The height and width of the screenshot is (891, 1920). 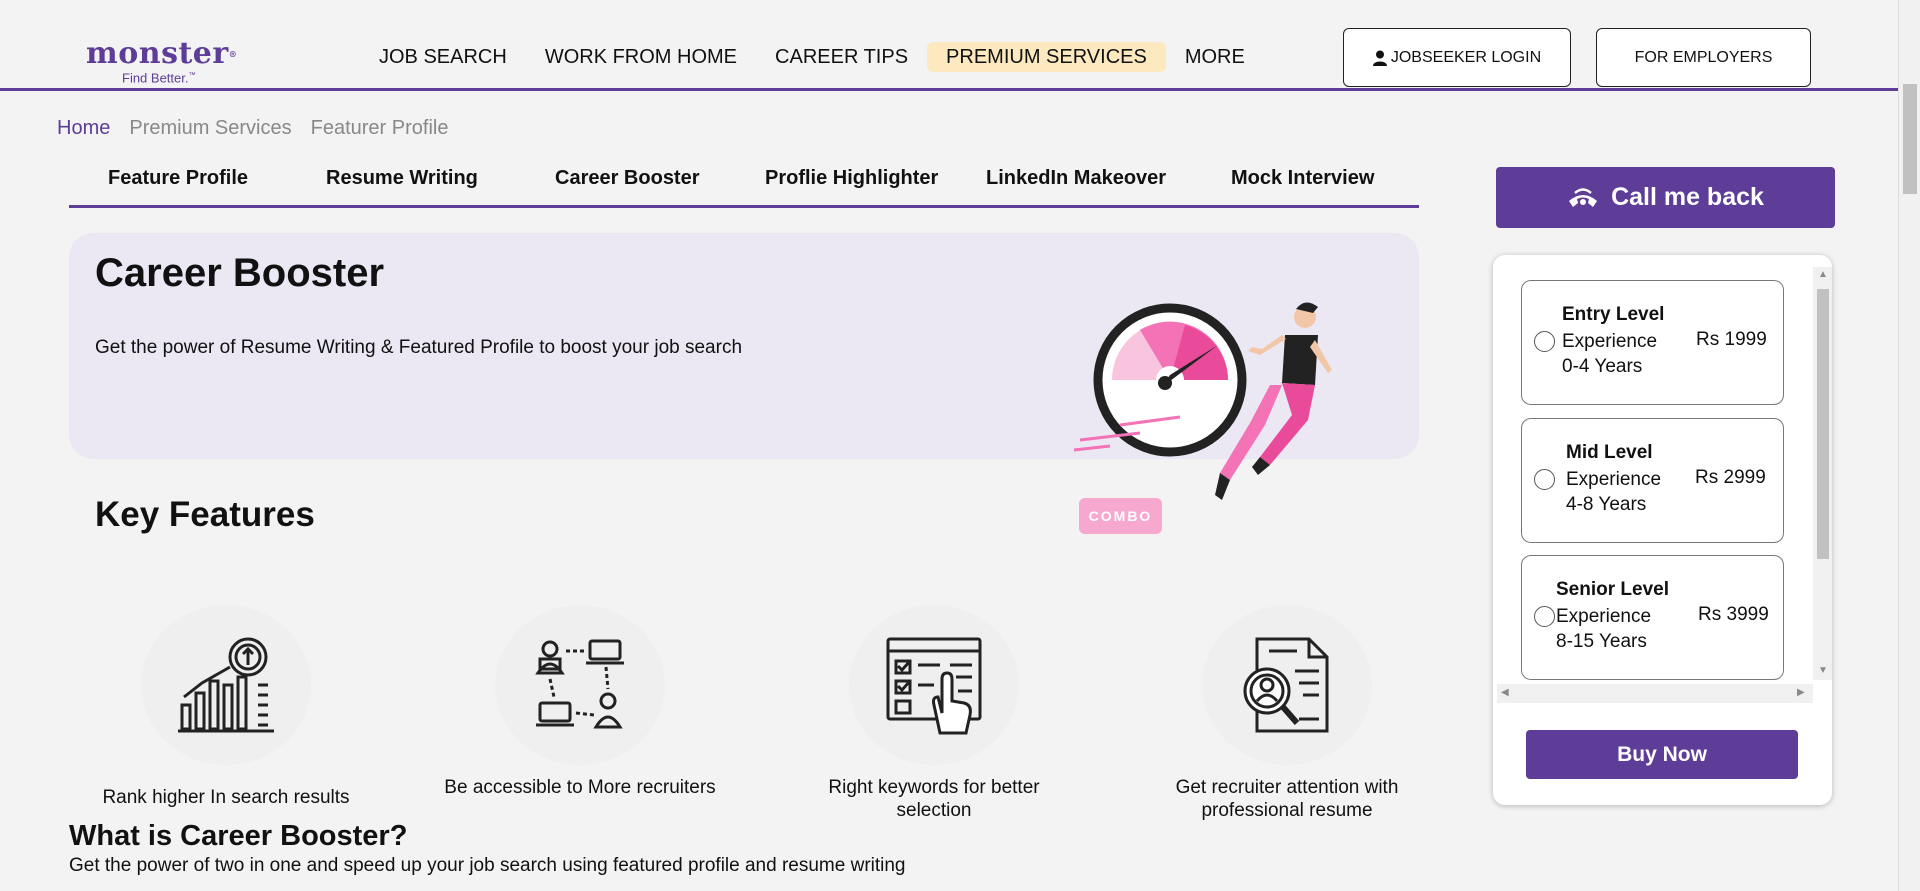 I want to click on page-scrollbar, so click(x=1909, y=445).